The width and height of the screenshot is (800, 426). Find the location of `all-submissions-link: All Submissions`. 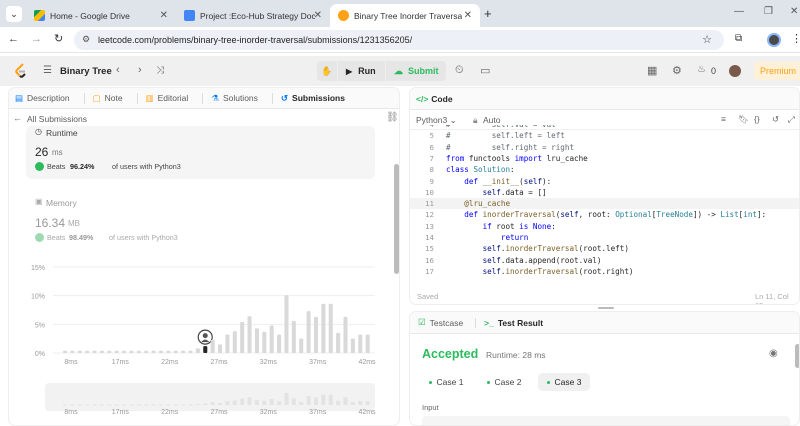

all-submissions-link: All Submissions is located at coordinates (57, 119).